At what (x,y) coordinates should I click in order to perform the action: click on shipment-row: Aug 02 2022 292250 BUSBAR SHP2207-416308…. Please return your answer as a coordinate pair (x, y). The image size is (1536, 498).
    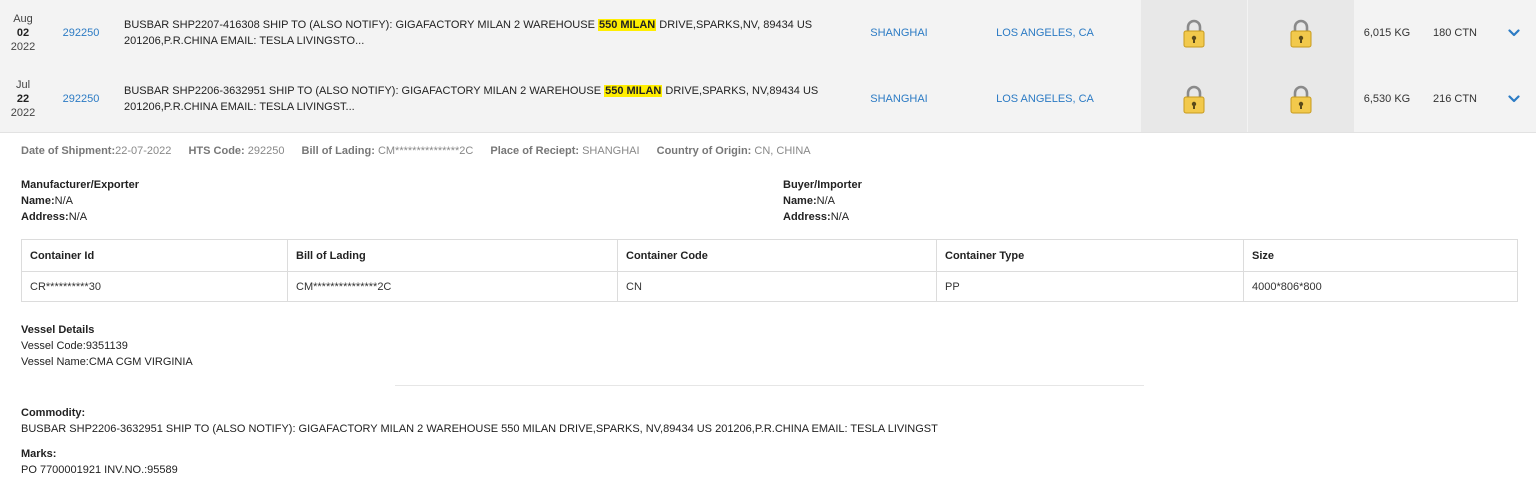
    Looking at the image, I should click on (768, 33).